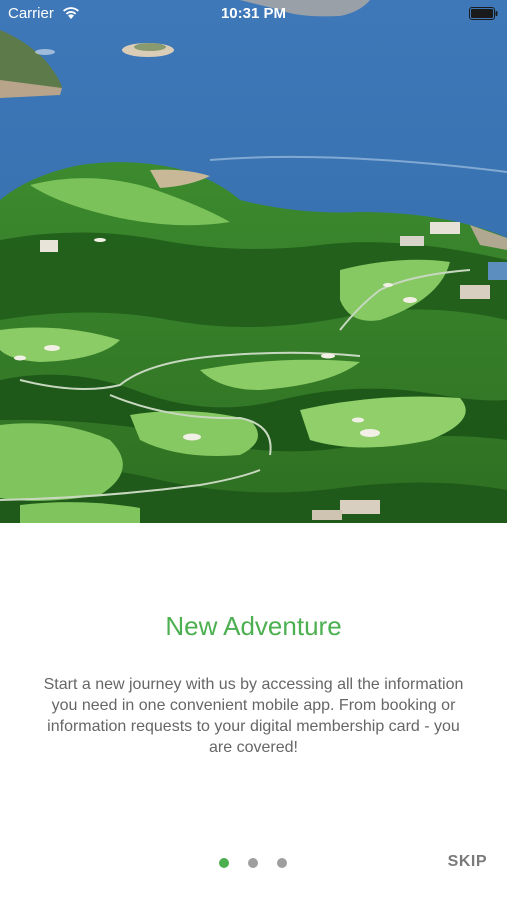 This screenshot has width=507, height=900. Describe the element at coordinates (253, 626) in the screenshot. I see `onboarding-title: New Adventure` at that location.